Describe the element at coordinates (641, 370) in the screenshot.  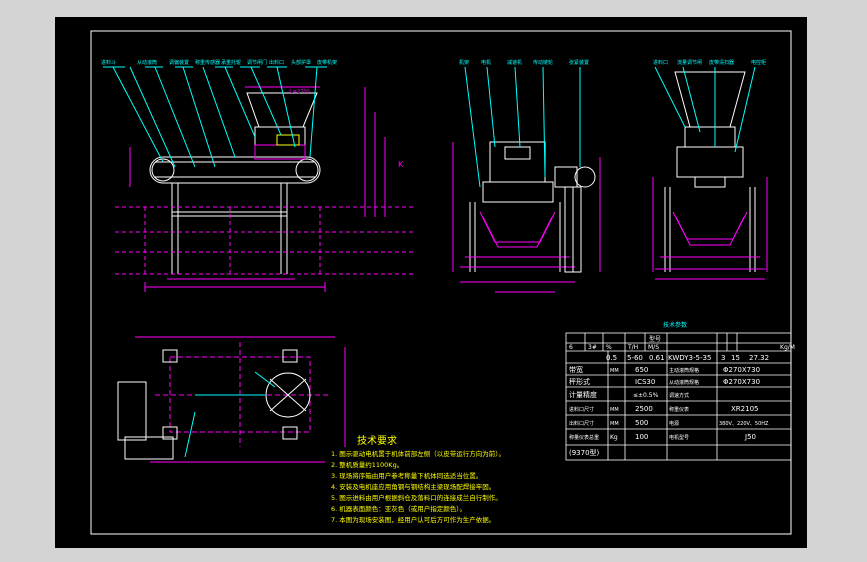
I see `row-value: 650` at that location.